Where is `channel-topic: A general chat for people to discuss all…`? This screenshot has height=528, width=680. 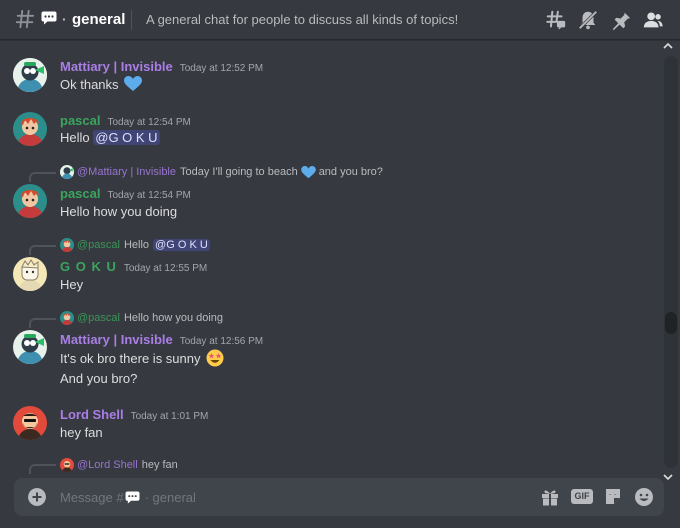 channel-topic: A general chat for people to discuss all… is located at coordinates (302, 19).